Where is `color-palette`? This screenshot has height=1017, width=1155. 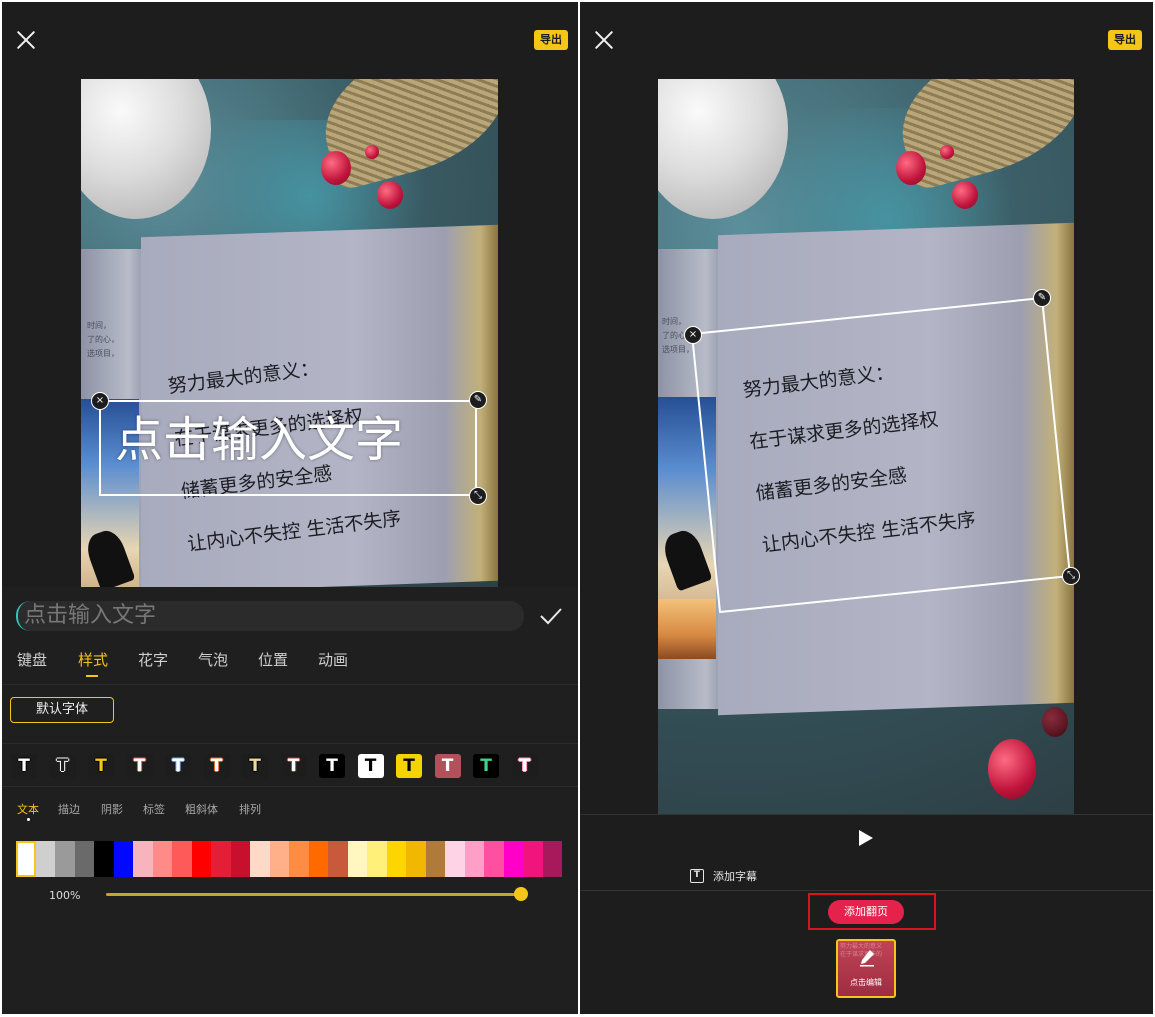
color-palette is located at coordinates (289, 859).